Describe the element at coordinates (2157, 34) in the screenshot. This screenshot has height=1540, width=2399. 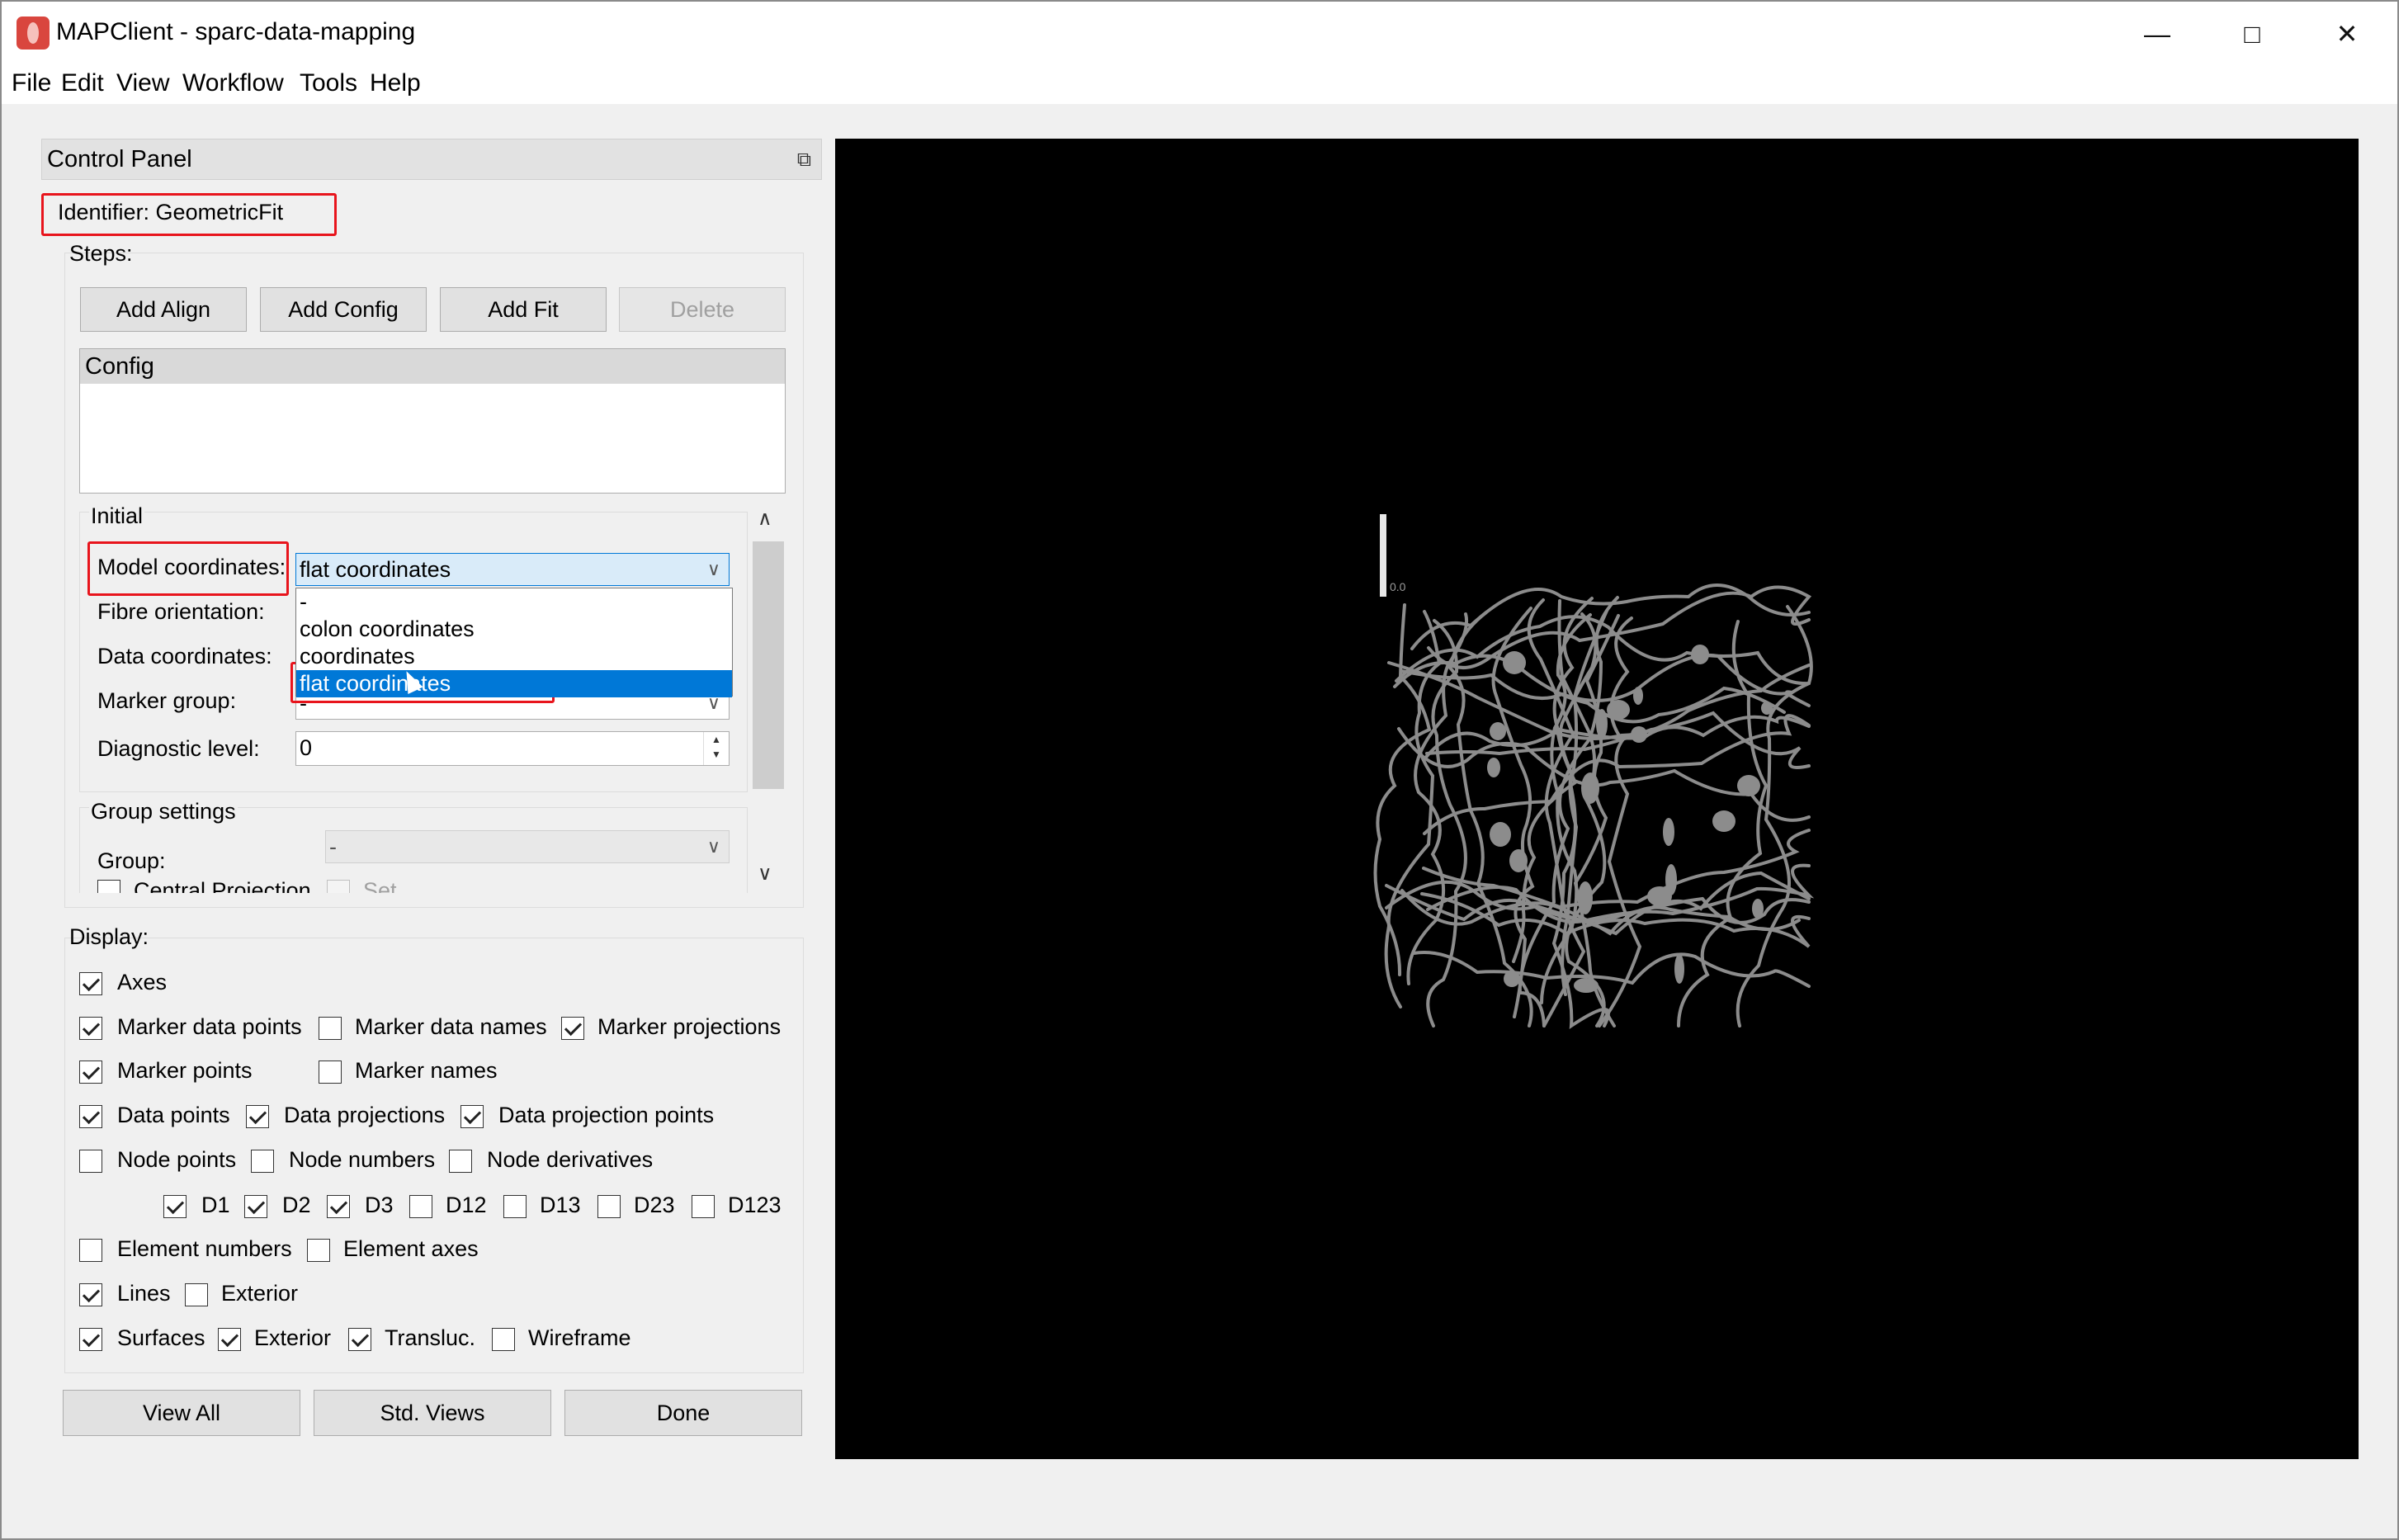
I see `minimize-button: —` at that location.